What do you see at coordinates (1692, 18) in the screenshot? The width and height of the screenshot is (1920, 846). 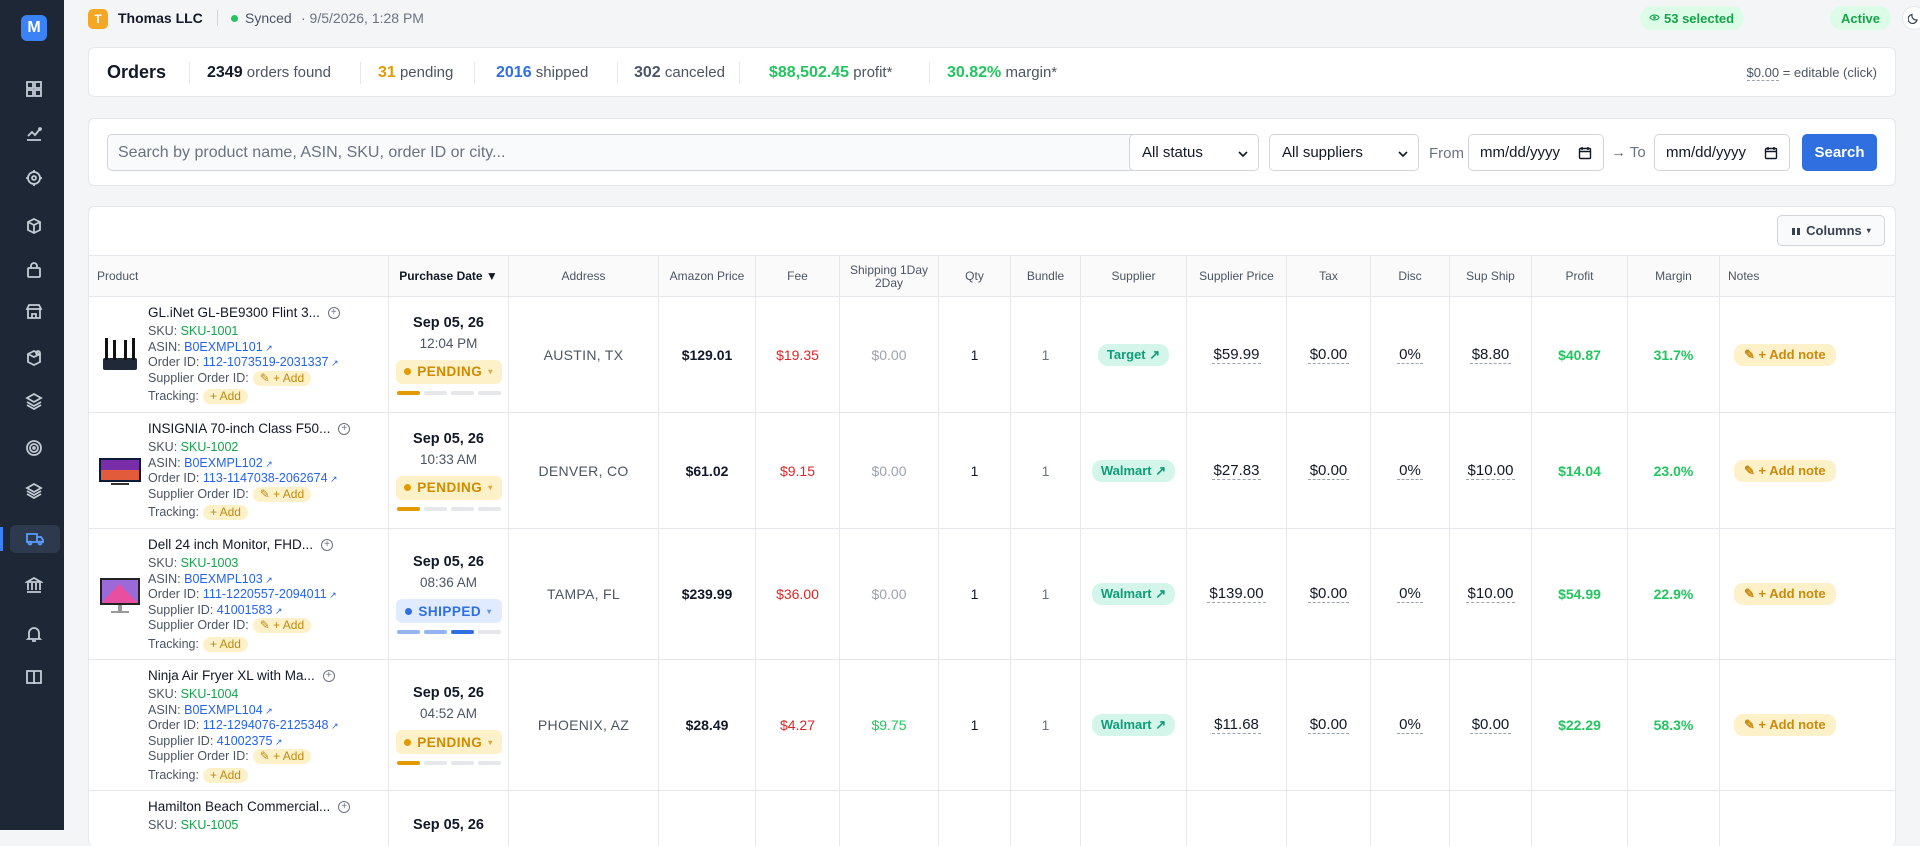 I see `selected-count-badge: 53 selected` at bounding box center [1692, 18].